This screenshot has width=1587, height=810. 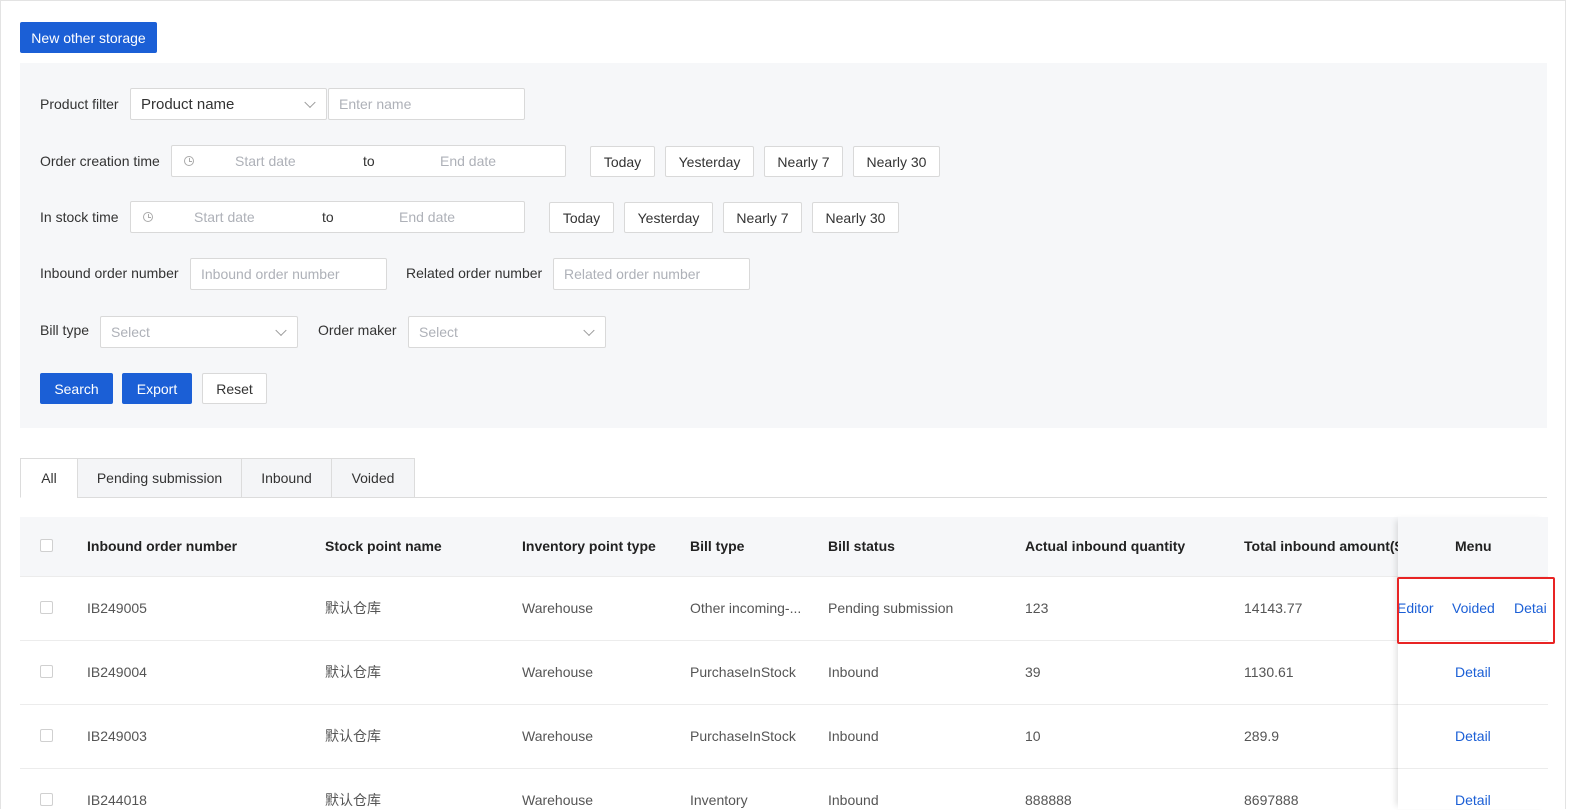 I want to click on in-stock-label: In stock time, so click(x=79, y=217).